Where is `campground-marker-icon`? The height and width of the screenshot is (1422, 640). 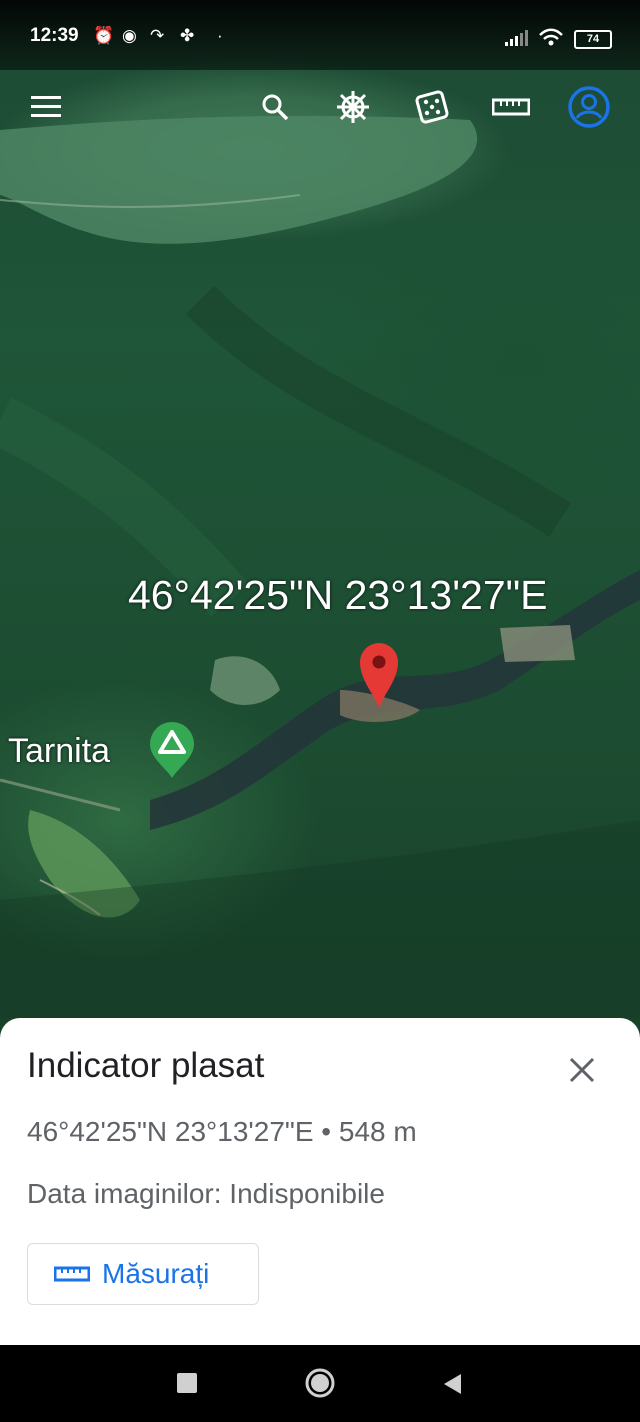
campground-marker-icon is located at coordinates (172, 750).